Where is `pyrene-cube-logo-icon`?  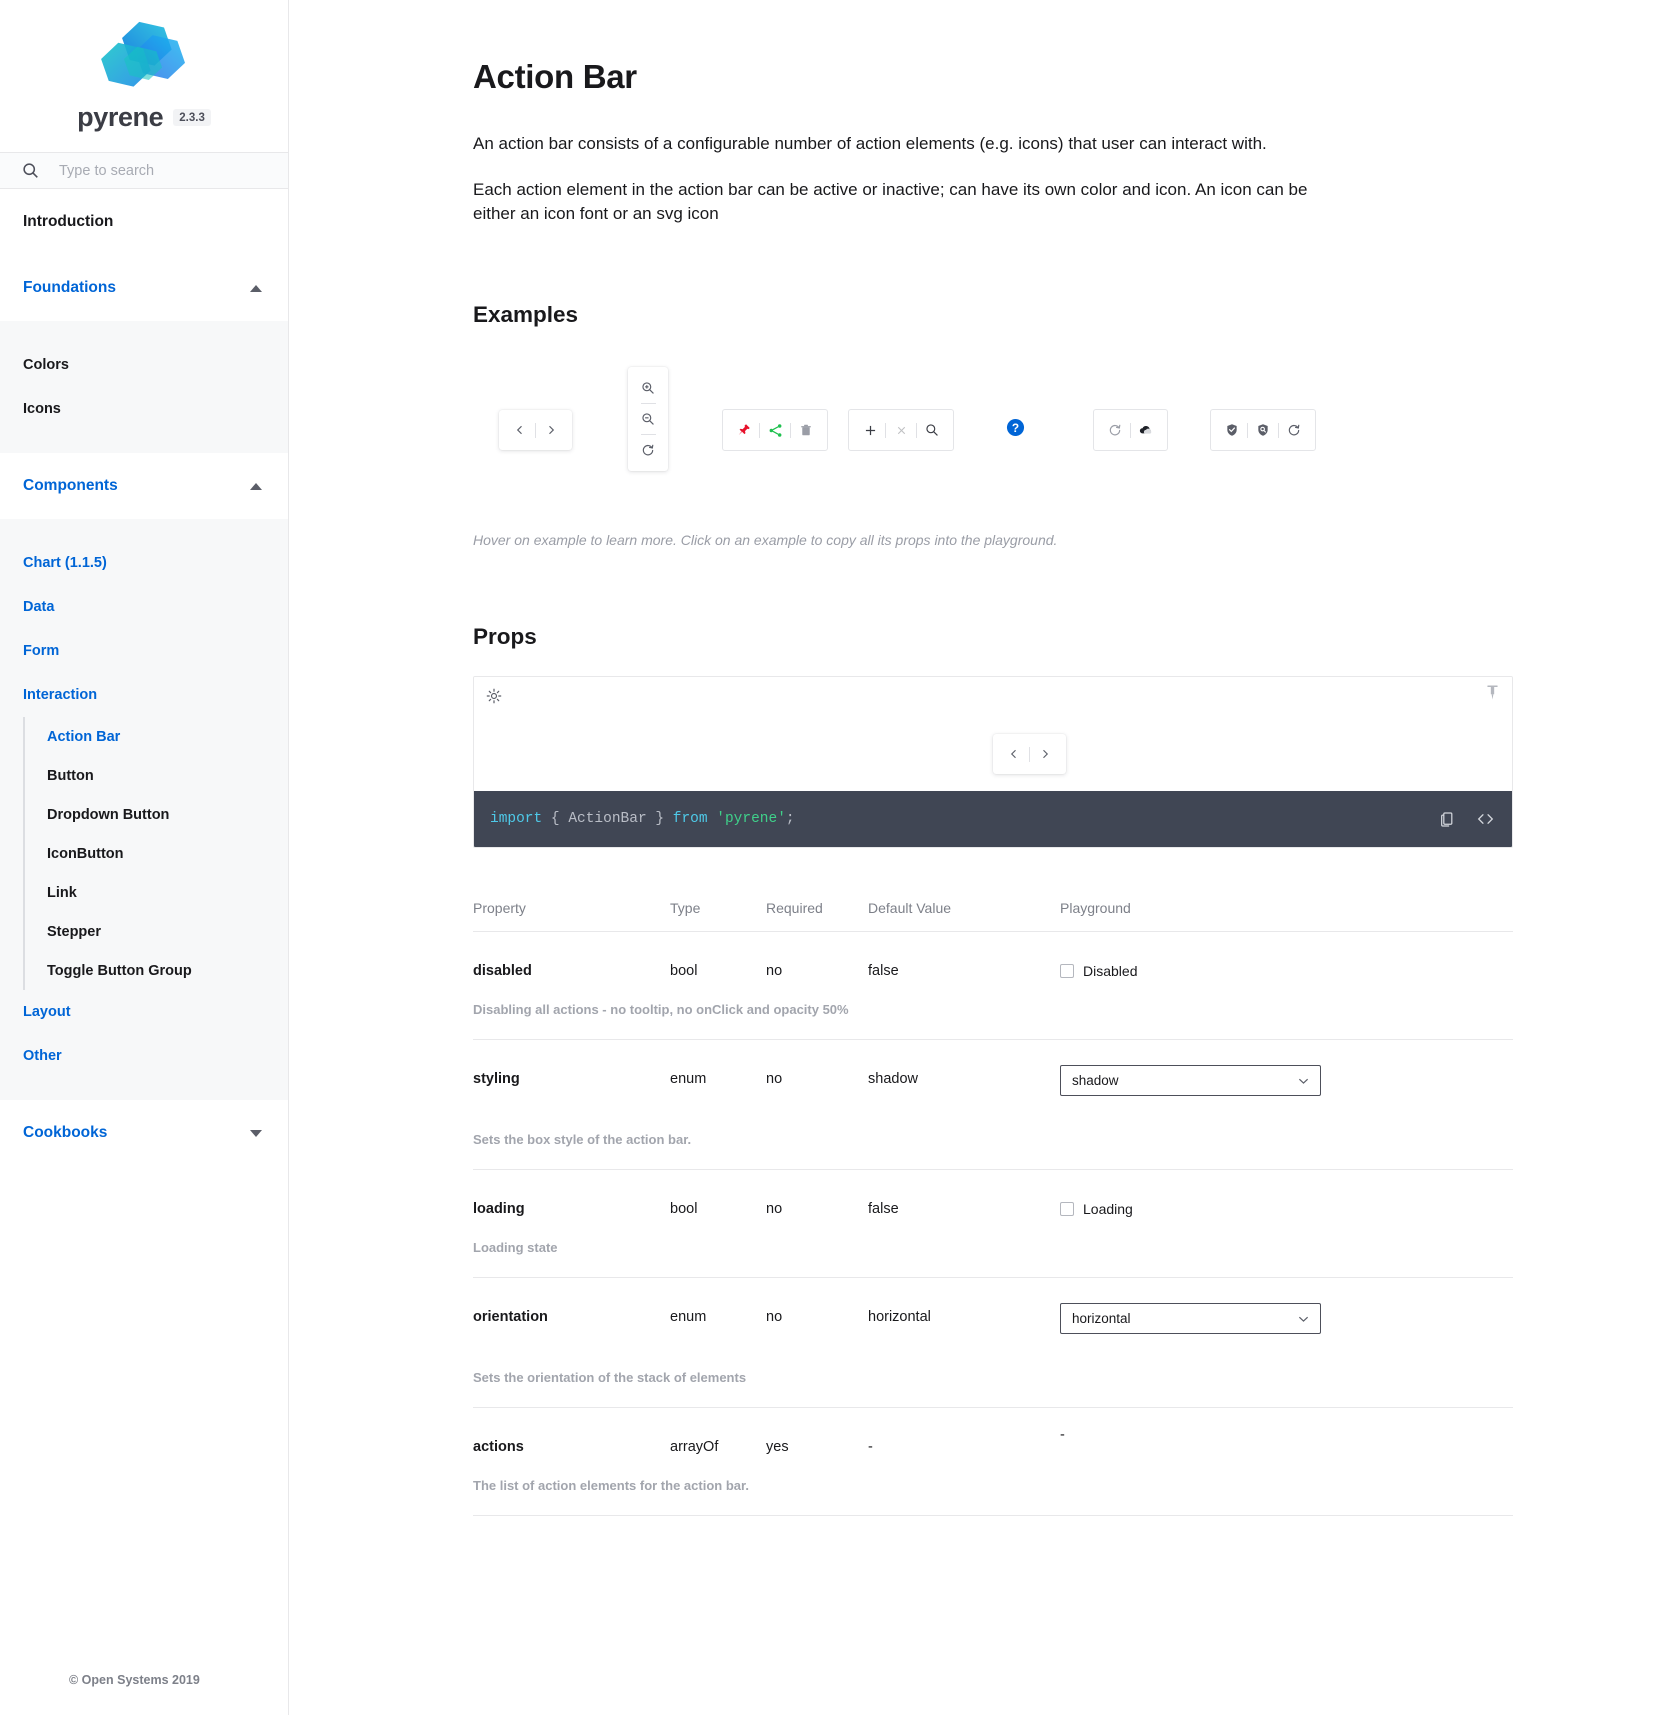 pyrene-cube-logo-icon is located at coordinates (143, 54).